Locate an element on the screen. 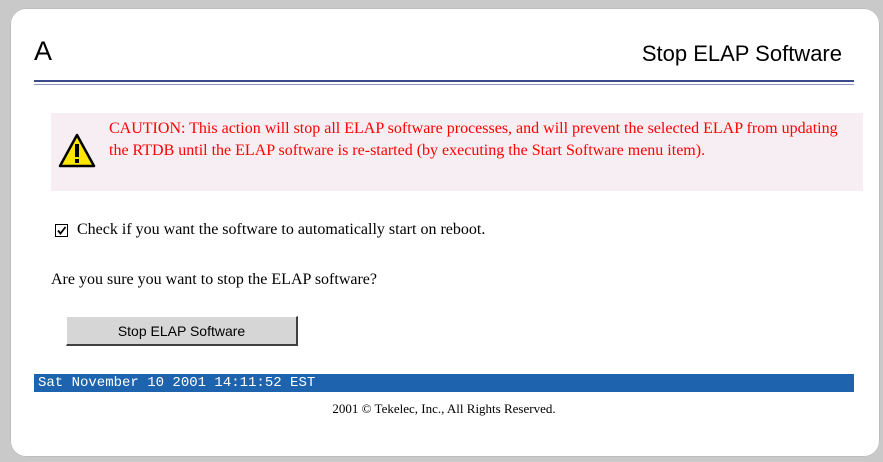 The image size is (883, 462). status-bar: Sat November 10 2001 14:11:52 EST is located at coordinates (444, 383).